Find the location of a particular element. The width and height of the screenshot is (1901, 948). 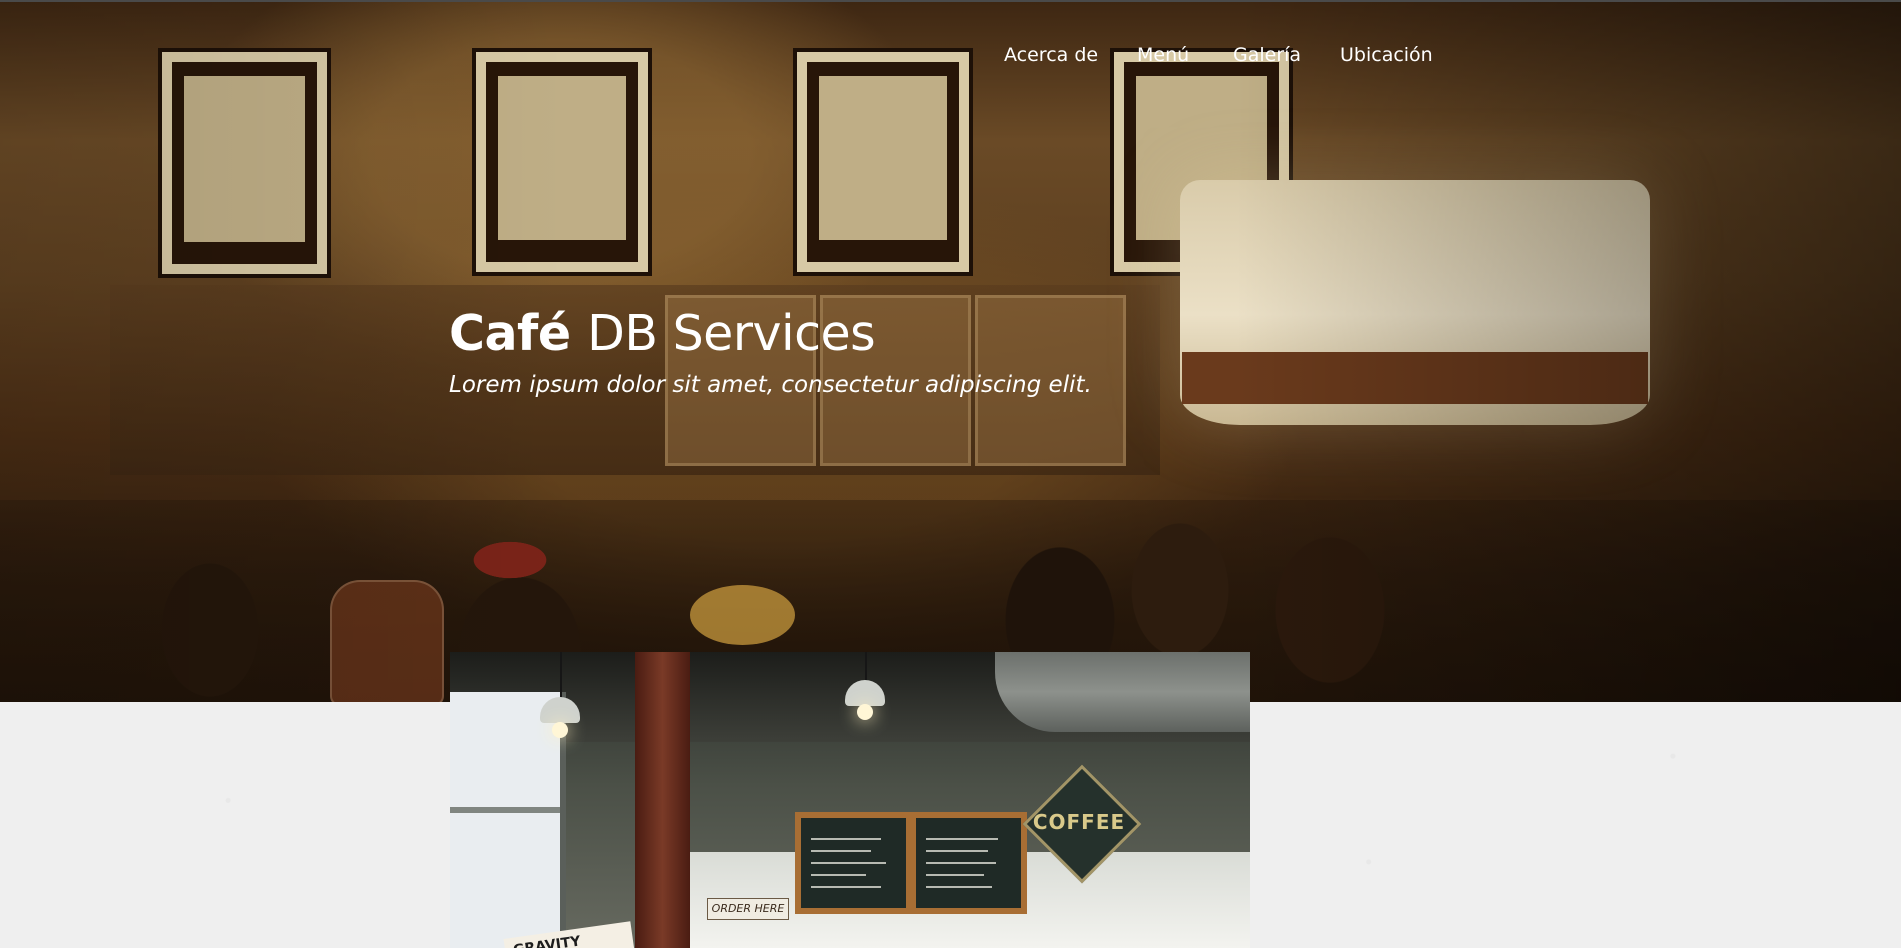

brick-pillar is located at coordinates (662, 800).